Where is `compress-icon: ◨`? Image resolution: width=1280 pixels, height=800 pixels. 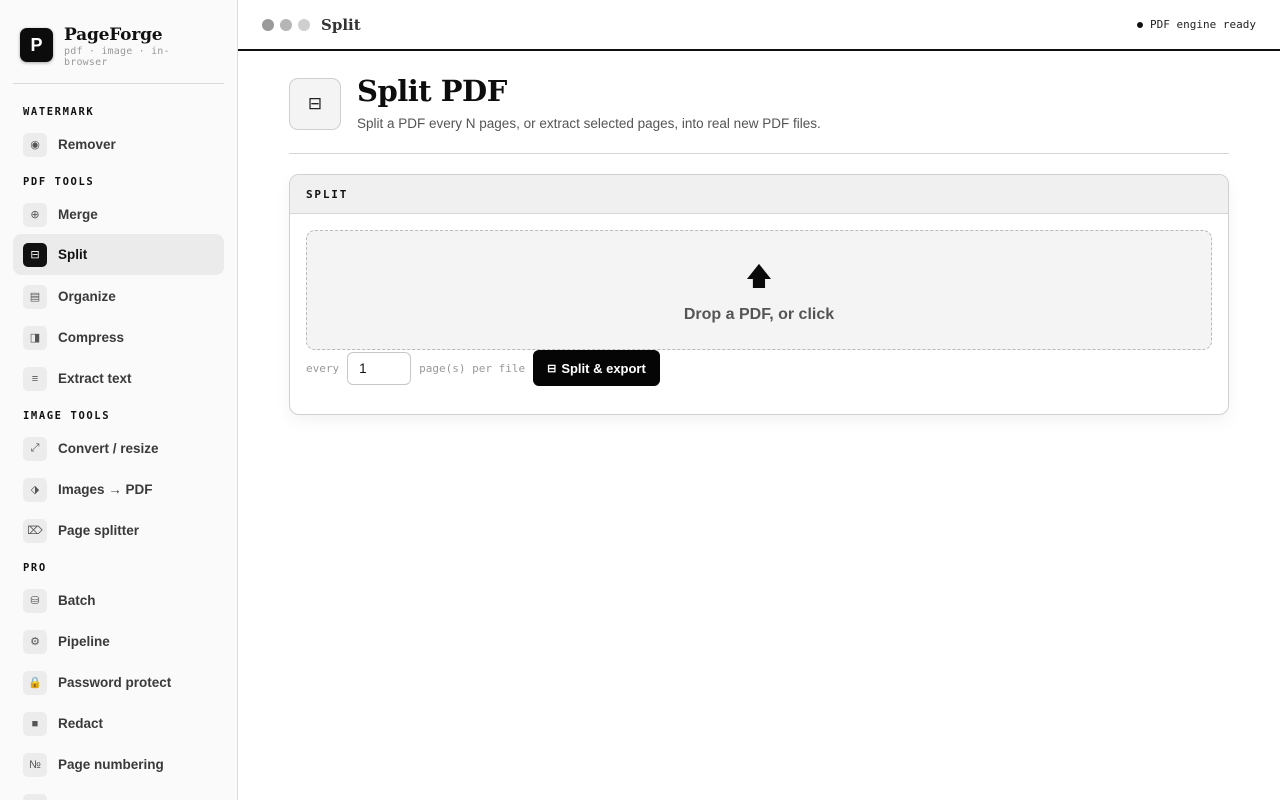
compress-icon: ◨ is located at coordinates (35, 337).